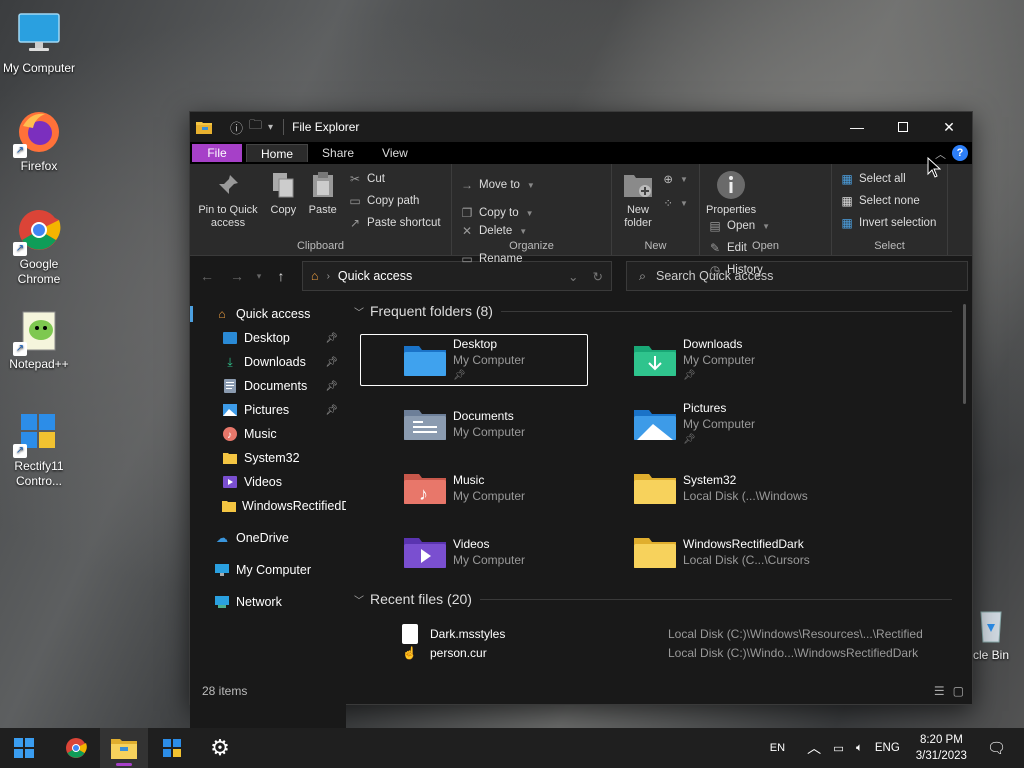 This screenshot has height=768, width=1024. What do you see at coordinates (638, 185) in the screenshot?
I see `new-folder-icon` at bounding box center [638, 185].